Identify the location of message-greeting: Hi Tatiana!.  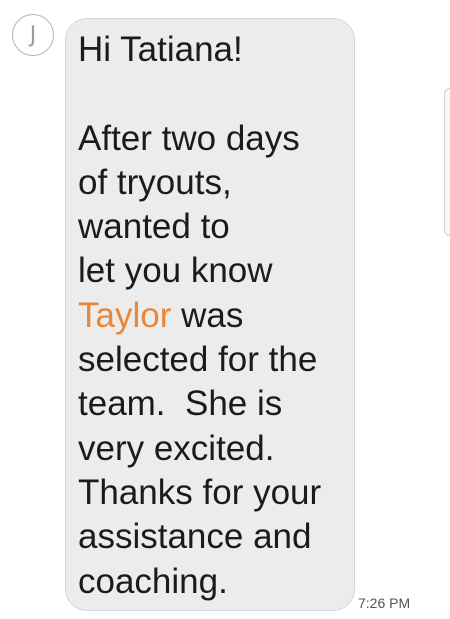
(160, 49).